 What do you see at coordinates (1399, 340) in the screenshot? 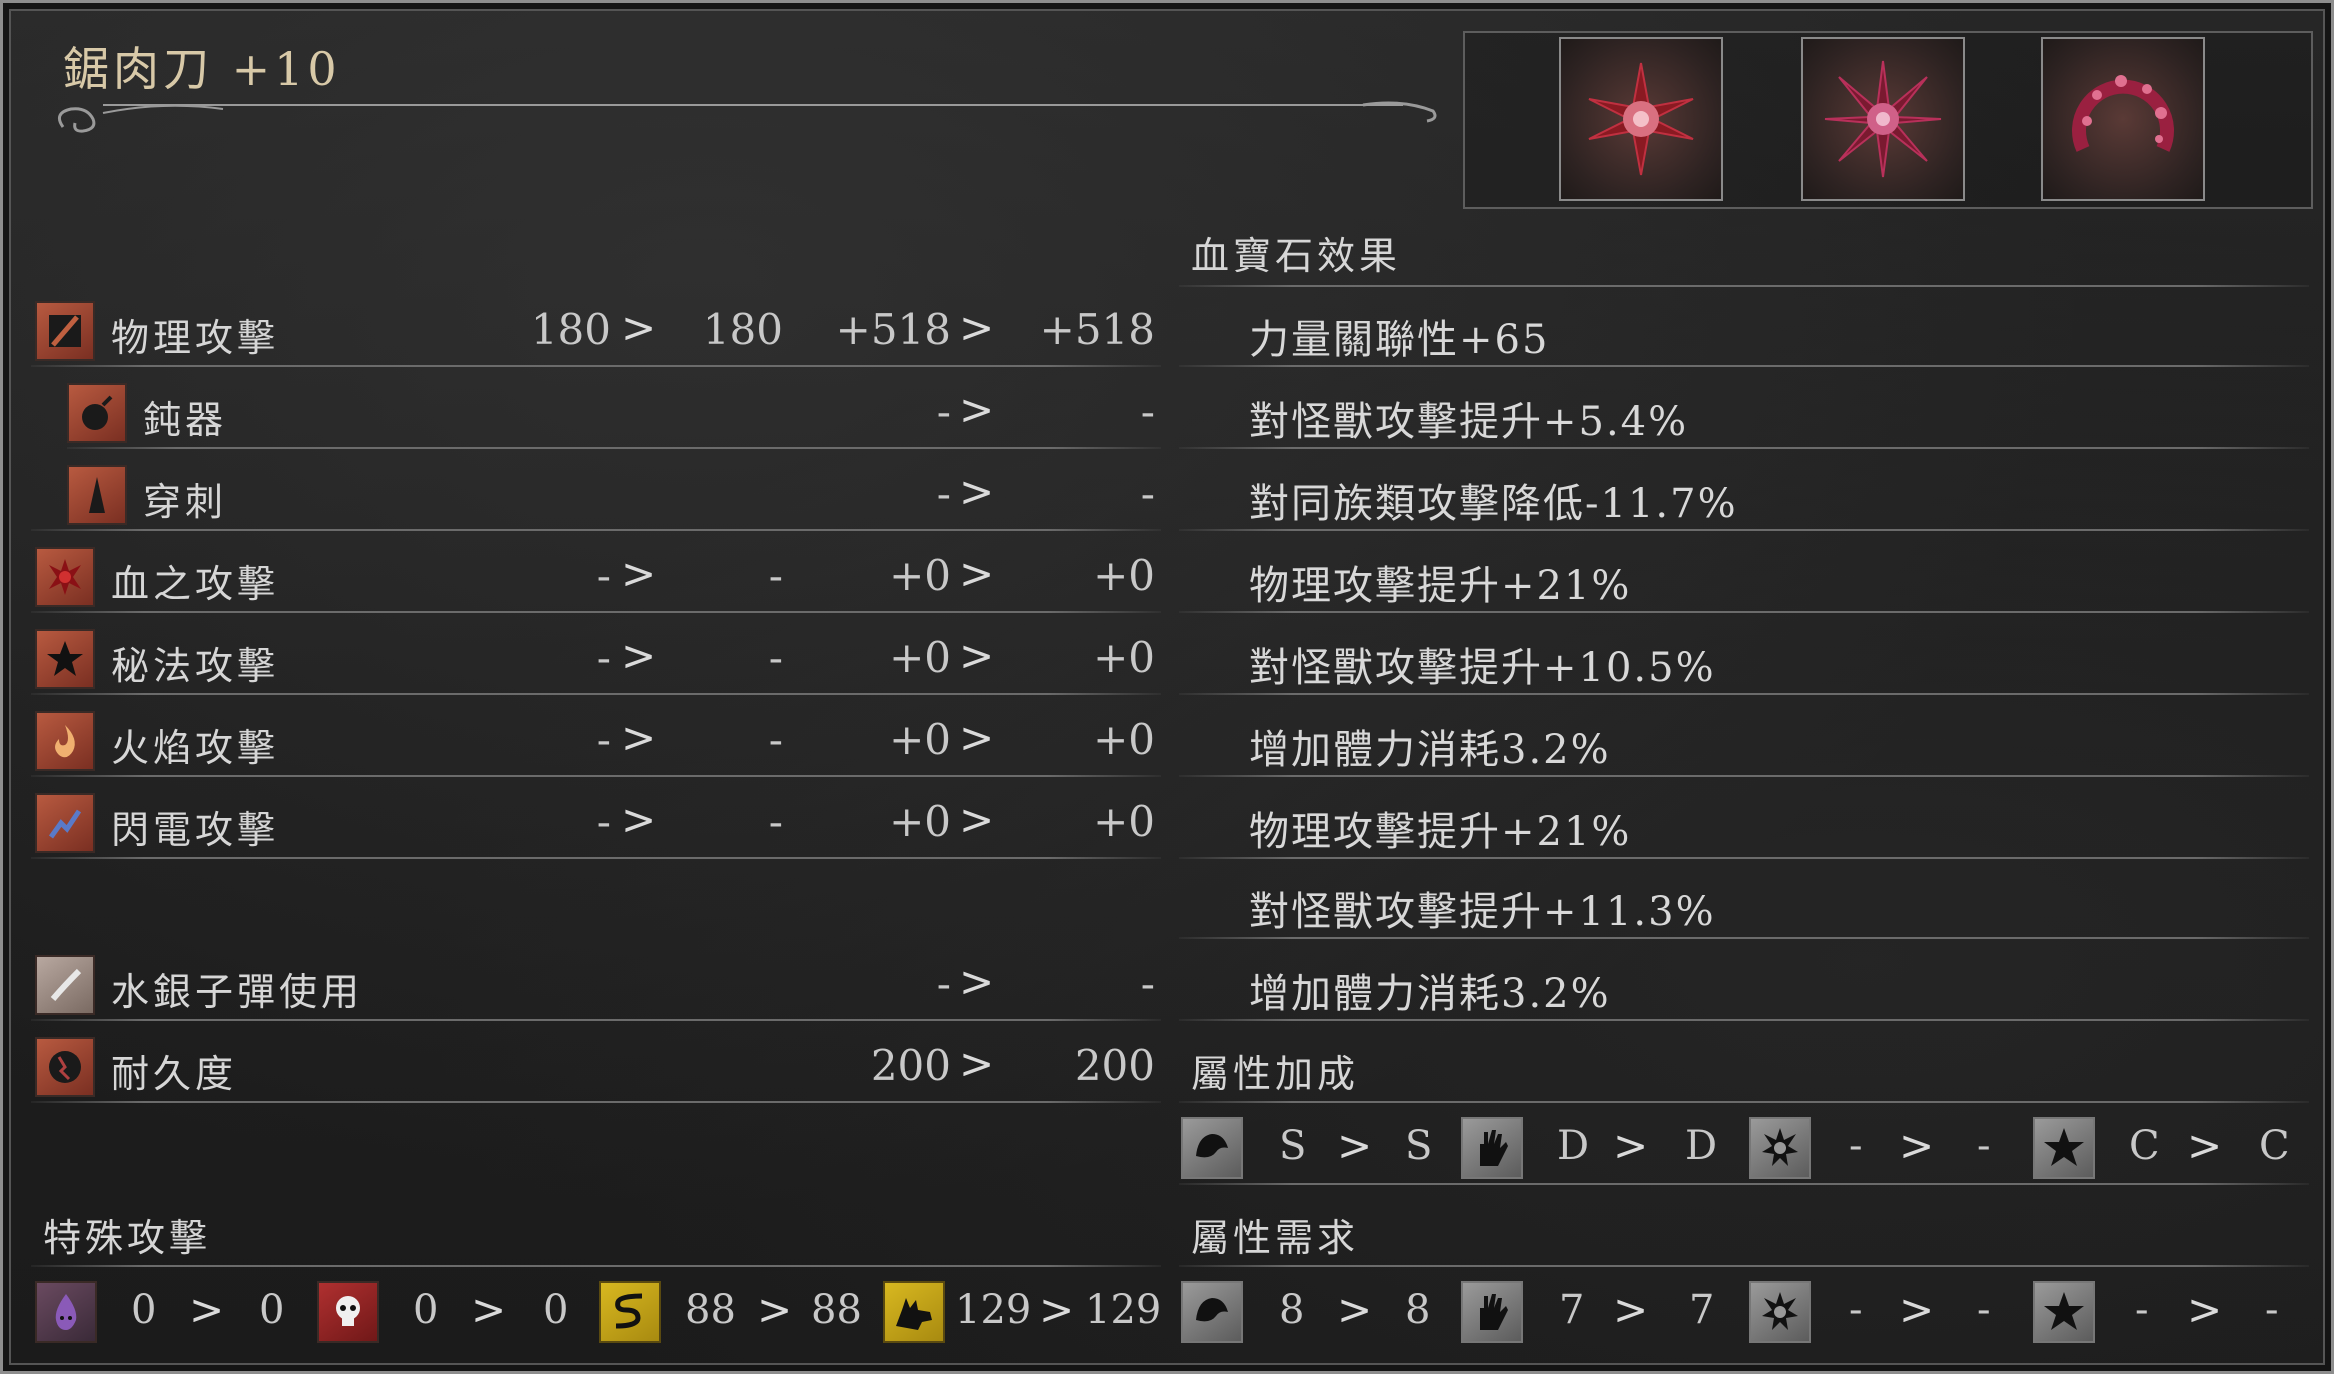
I see `gem-effect-item: 力量關聯性+65` at bounding box center [1399, 340].